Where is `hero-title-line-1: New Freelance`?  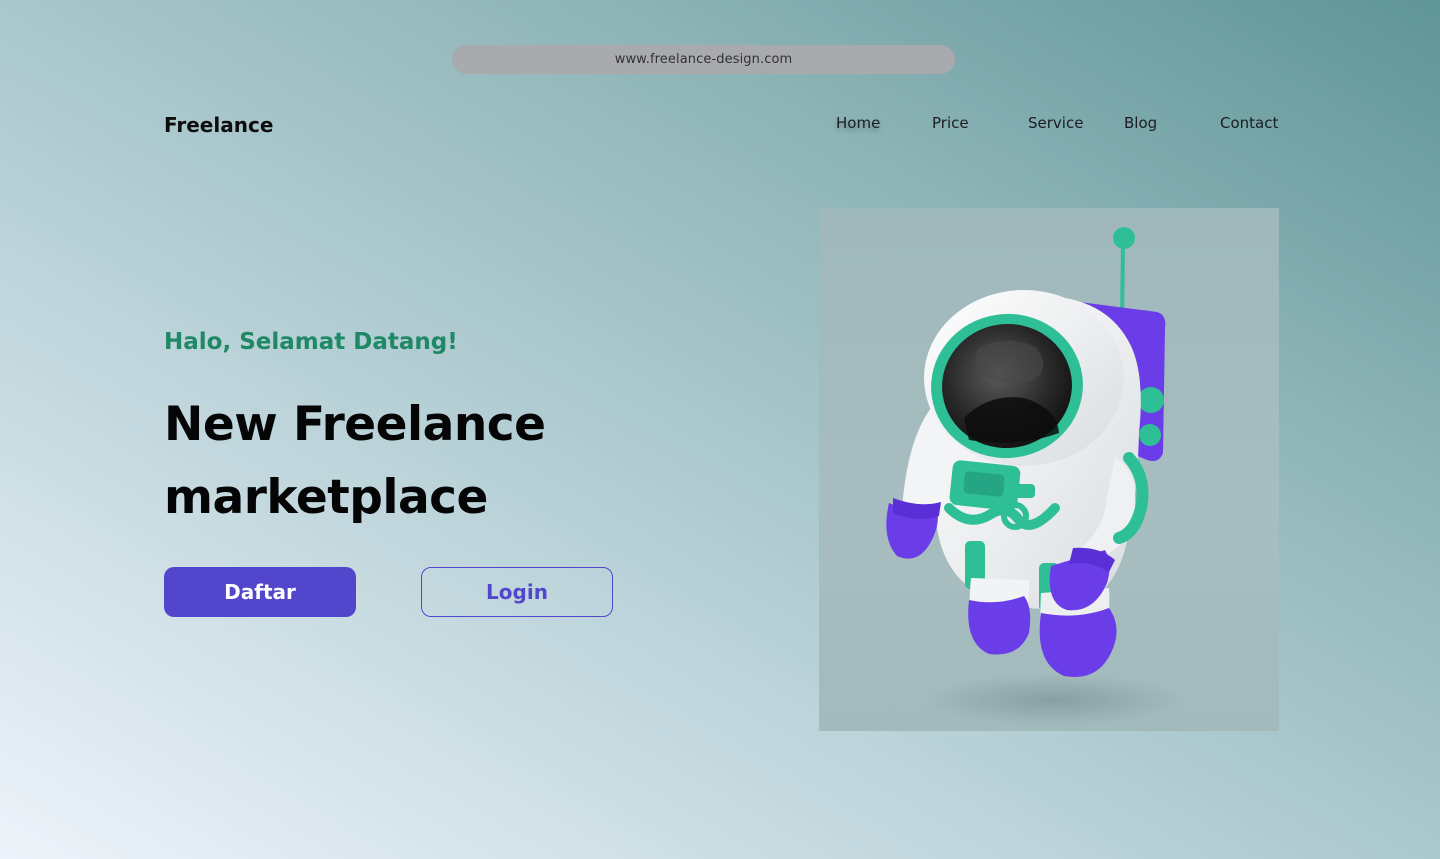
hero-title-line-1: New Freelance is located at coordinates (355, 424).